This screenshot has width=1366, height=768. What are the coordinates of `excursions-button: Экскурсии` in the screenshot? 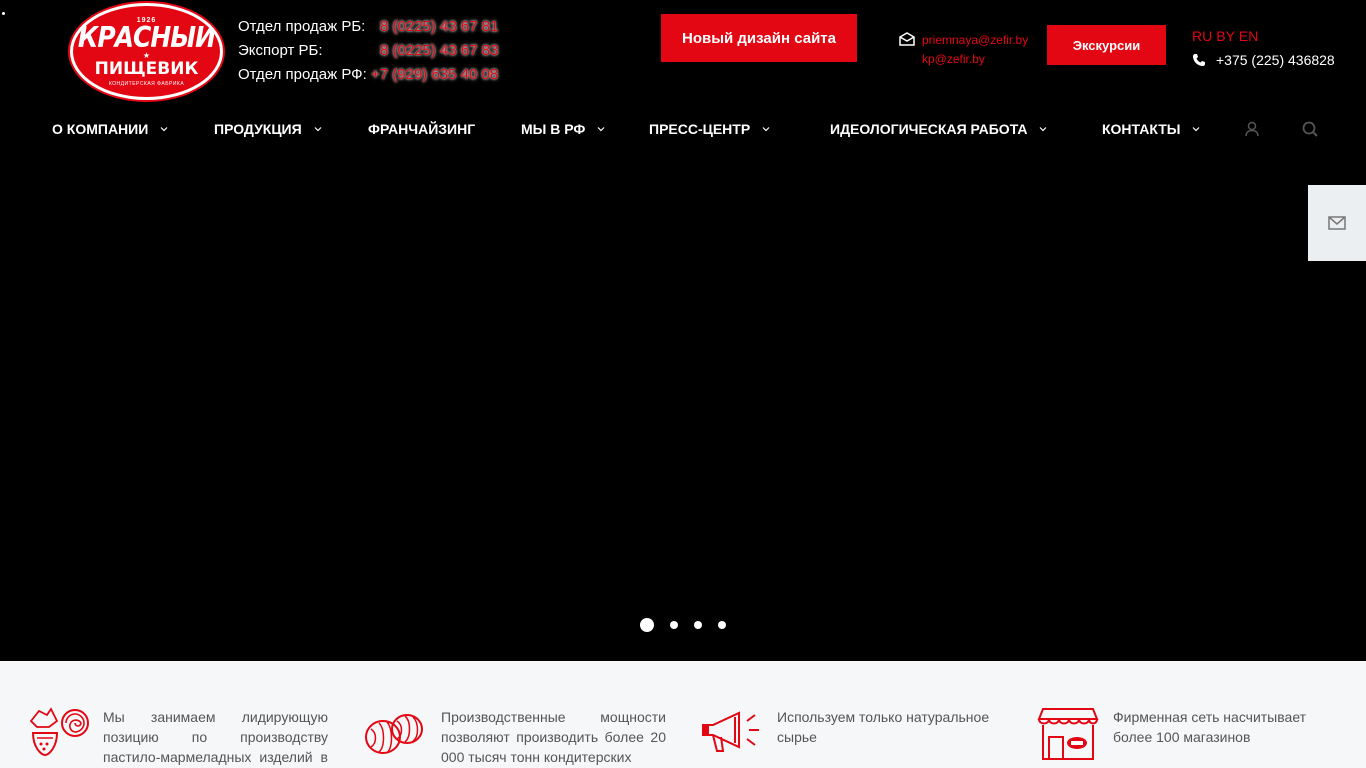 It's located at (1106, 45).